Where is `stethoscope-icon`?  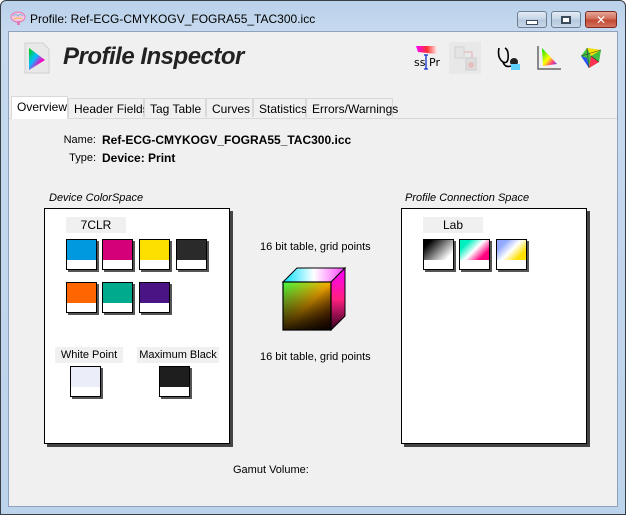 stethoscope-icon is located at coordinates (508, 58).